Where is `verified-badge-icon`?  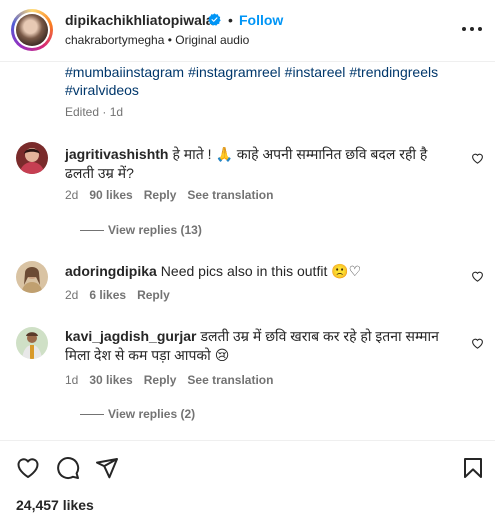 verified-badge-icon is located at coordinates (214, 19).